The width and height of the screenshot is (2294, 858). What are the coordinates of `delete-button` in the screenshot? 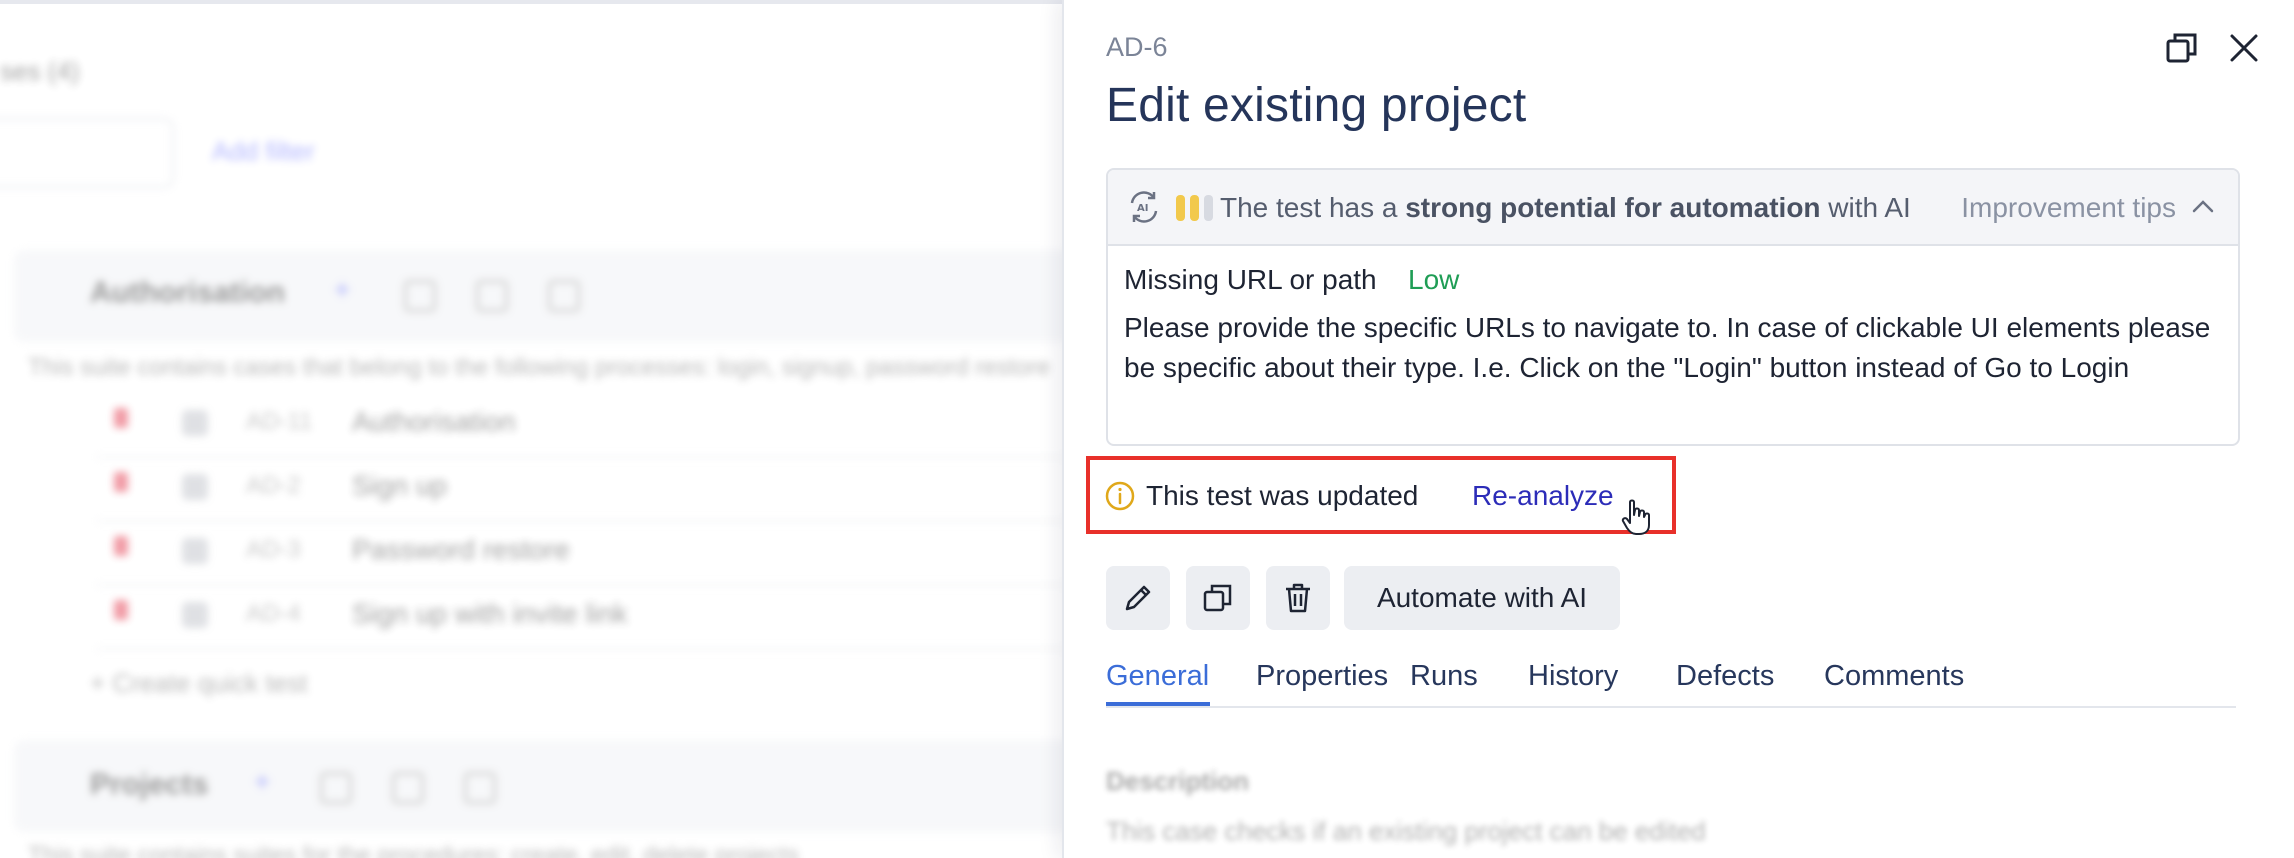 It's located at (1298, 598).